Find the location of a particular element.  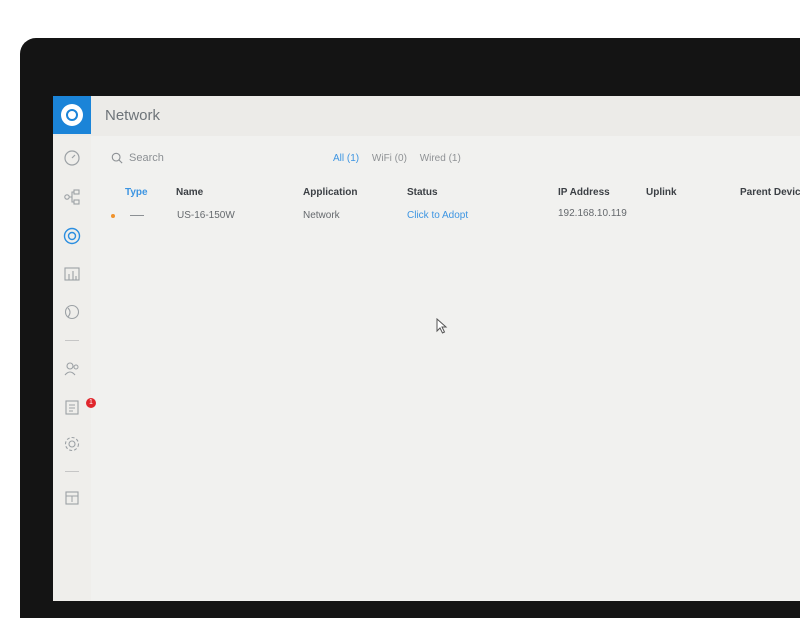

topology-icon is located at coordinates (72, 197).